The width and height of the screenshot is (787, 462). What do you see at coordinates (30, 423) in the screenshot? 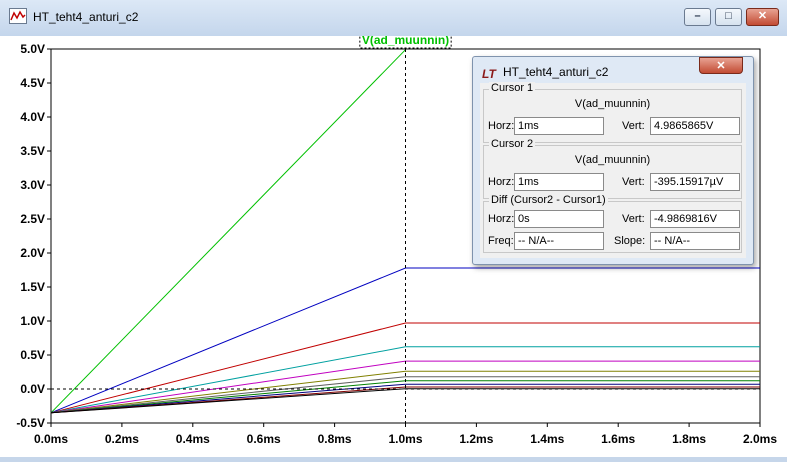
I see `y-tick-label: -0.5V` at bounding box center [30, 423].